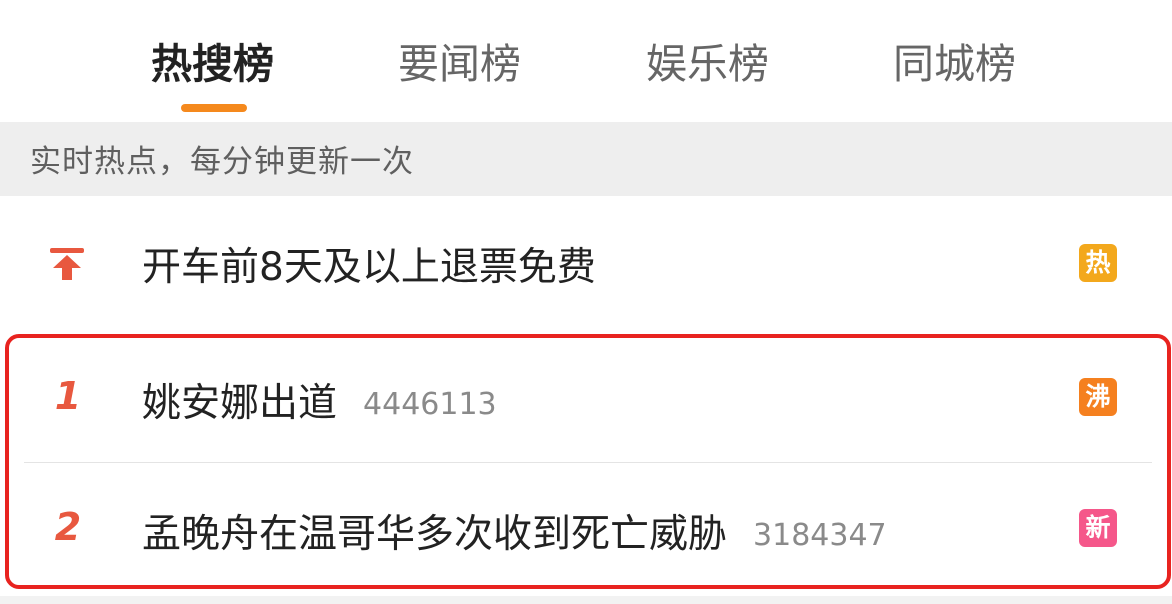 The image size is (1172, 604). I want to click on boiling-badge: 沸, so click(1098, 397).